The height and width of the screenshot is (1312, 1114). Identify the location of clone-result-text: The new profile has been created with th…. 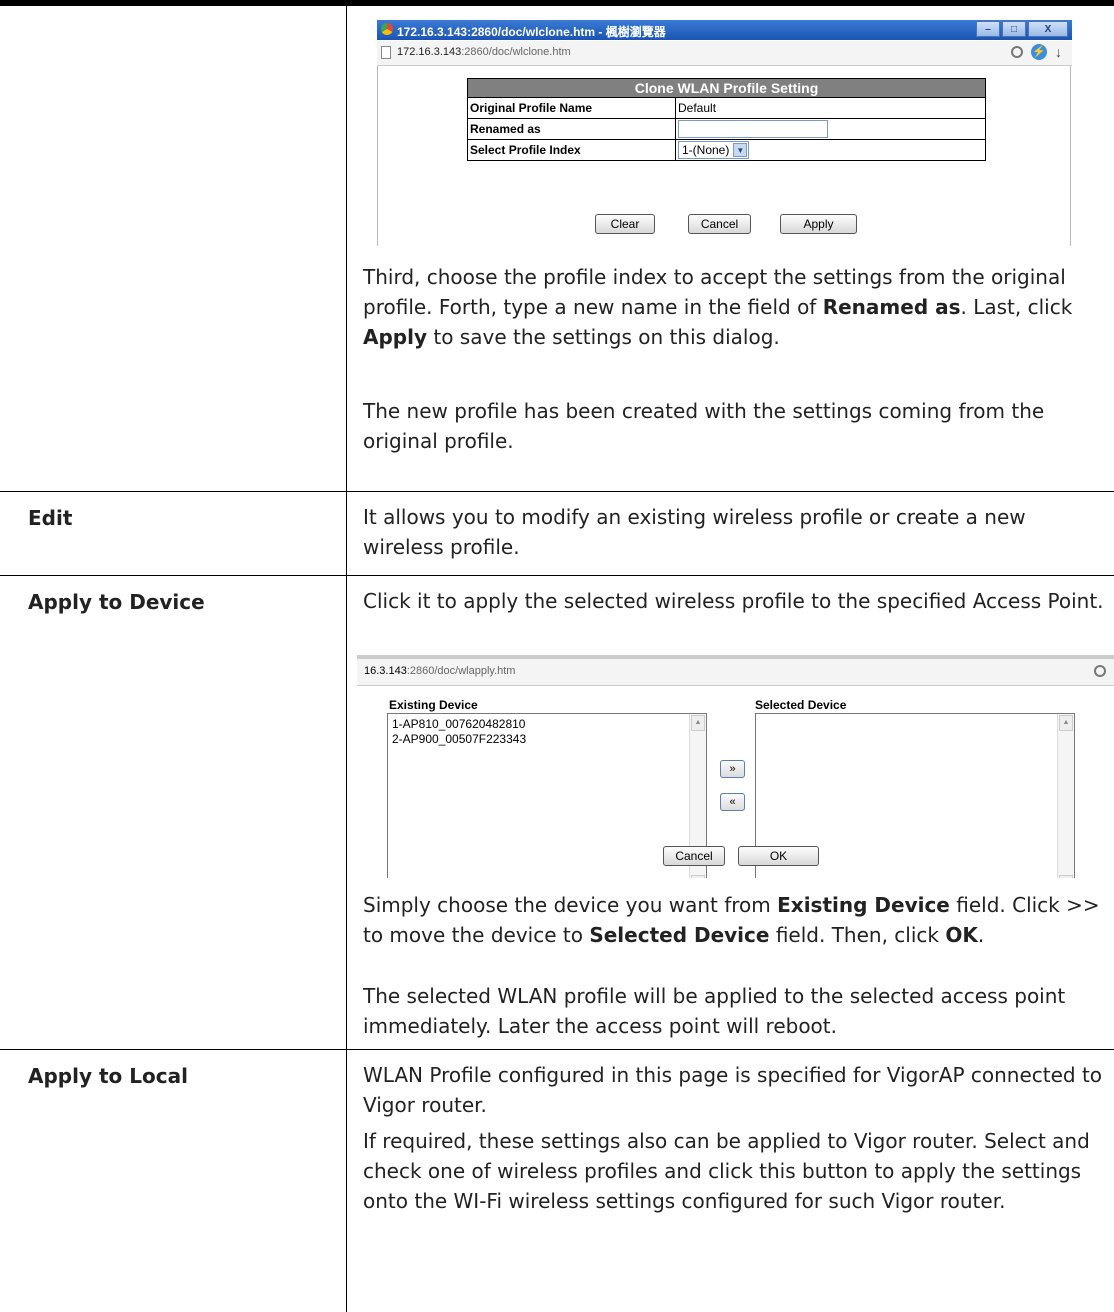
(704, 426).